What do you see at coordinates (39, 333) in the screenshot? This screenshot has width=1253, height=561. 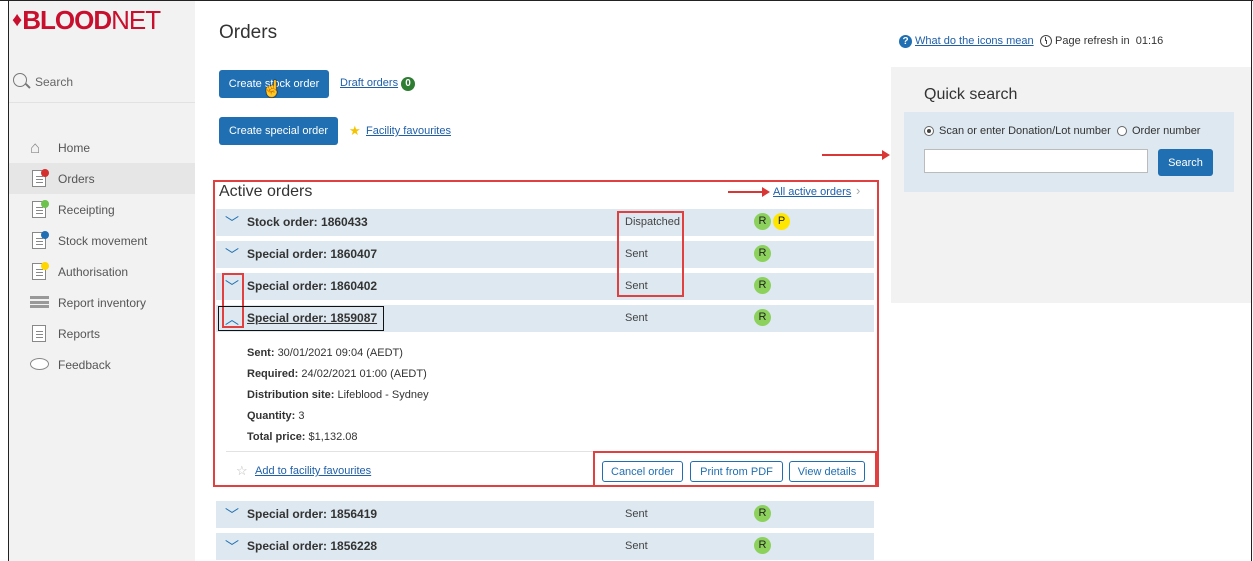 I see `reports-icon` at bounding box center [39, 333].